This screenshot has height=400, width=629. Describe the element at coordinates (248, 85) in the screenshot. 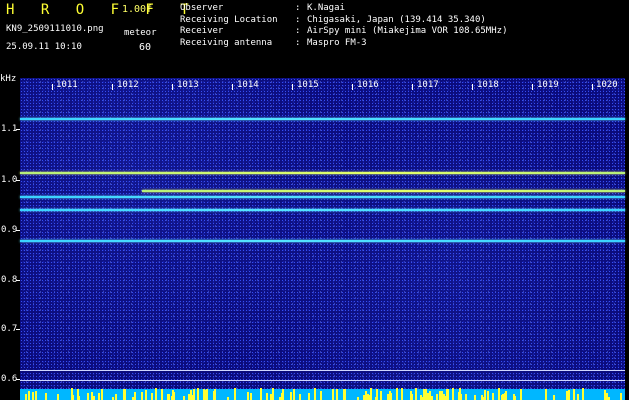

I see `x-tick-label: 1014` at that location.